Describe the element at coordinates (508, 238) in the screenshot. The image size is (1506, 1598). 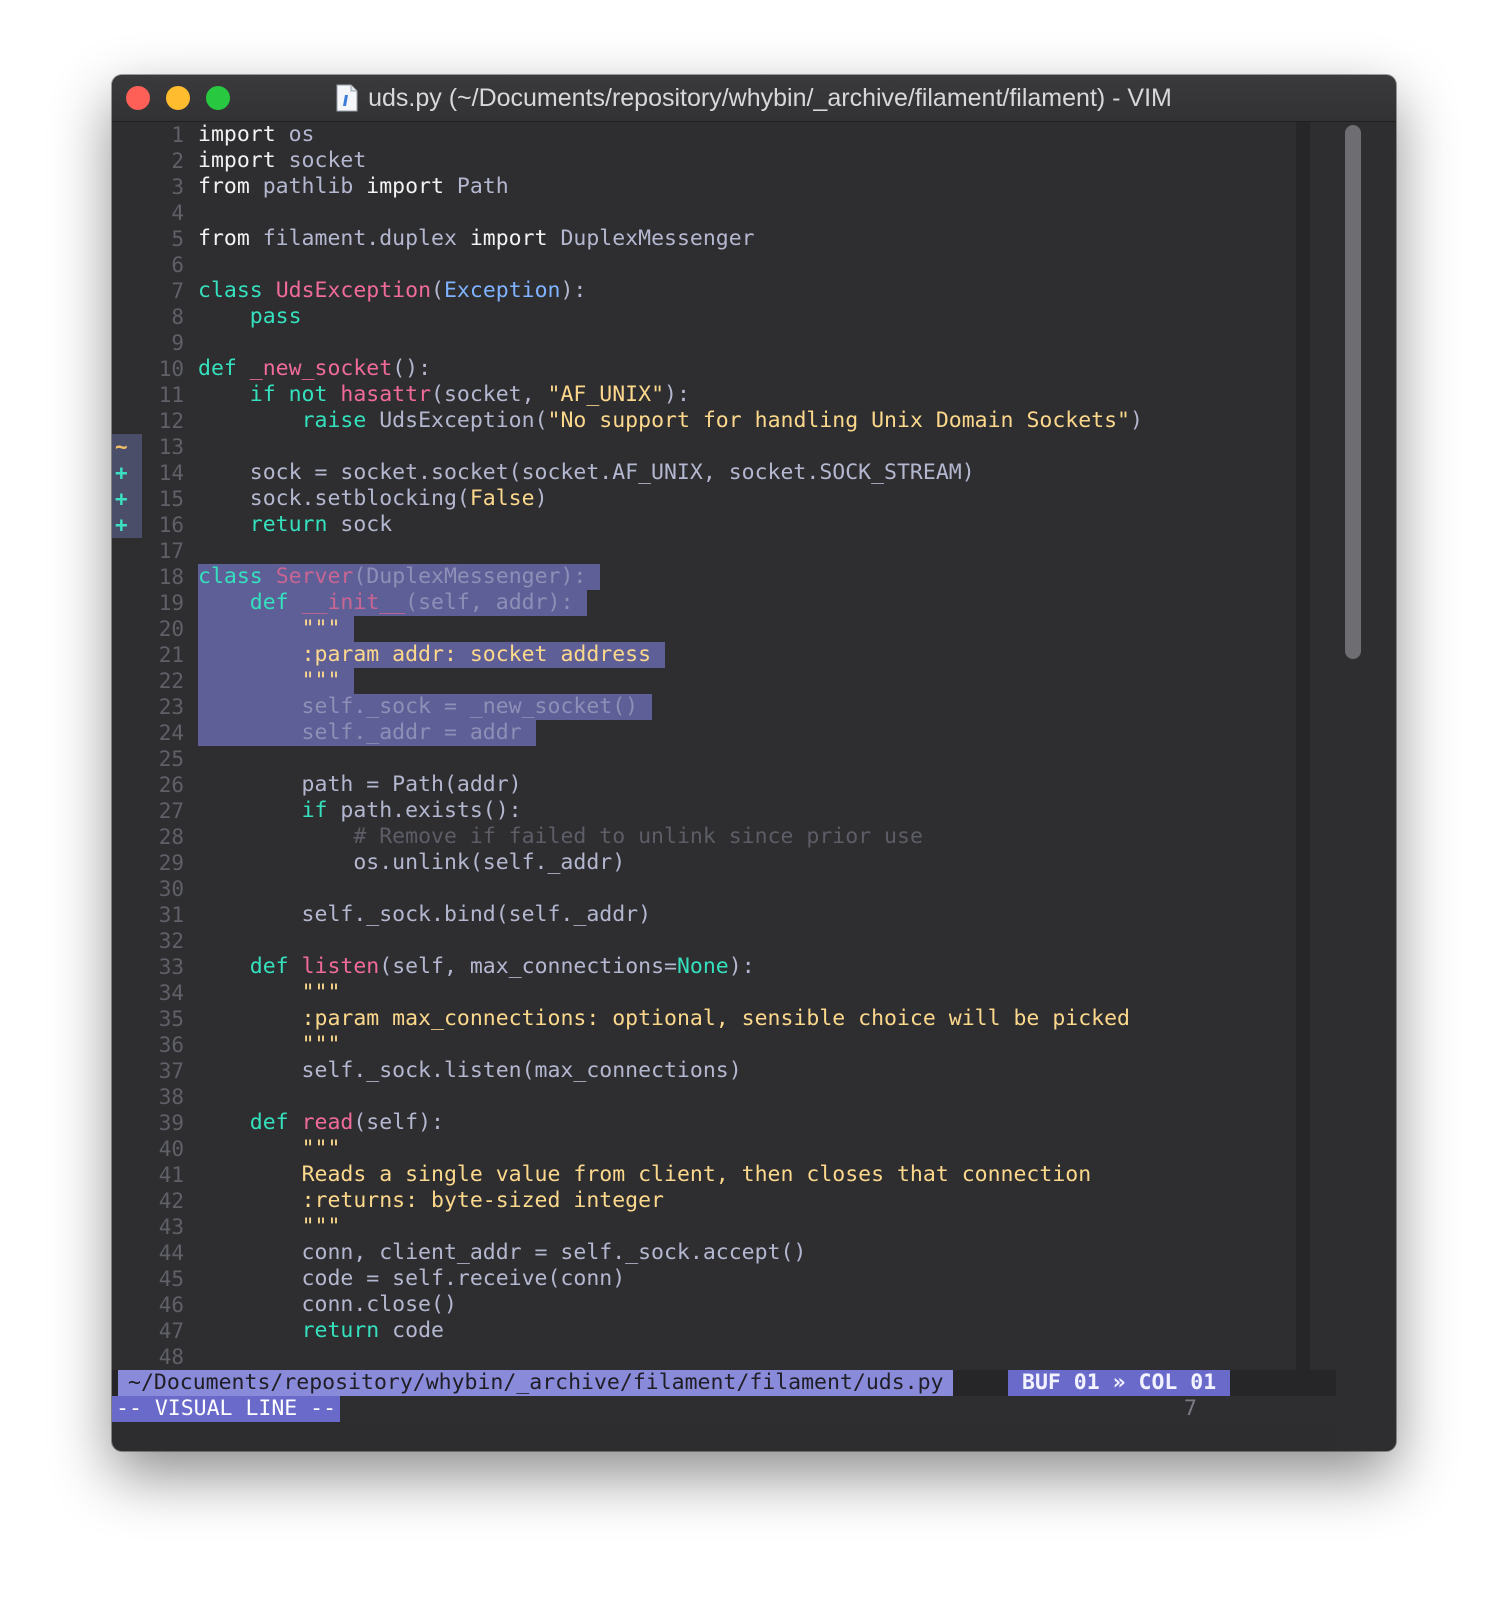
I see `code-token: import` at that location.